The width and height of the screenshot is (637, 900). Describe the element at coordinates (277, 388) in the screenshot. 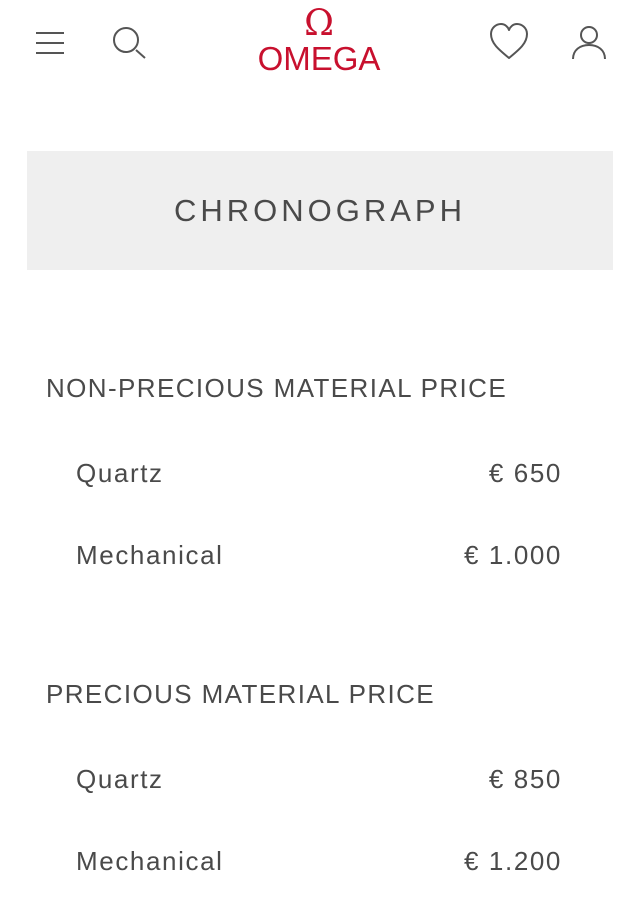

I see `section-title-non-precious: NON-PRECIOUS MATERIAL PRICE` at that location.